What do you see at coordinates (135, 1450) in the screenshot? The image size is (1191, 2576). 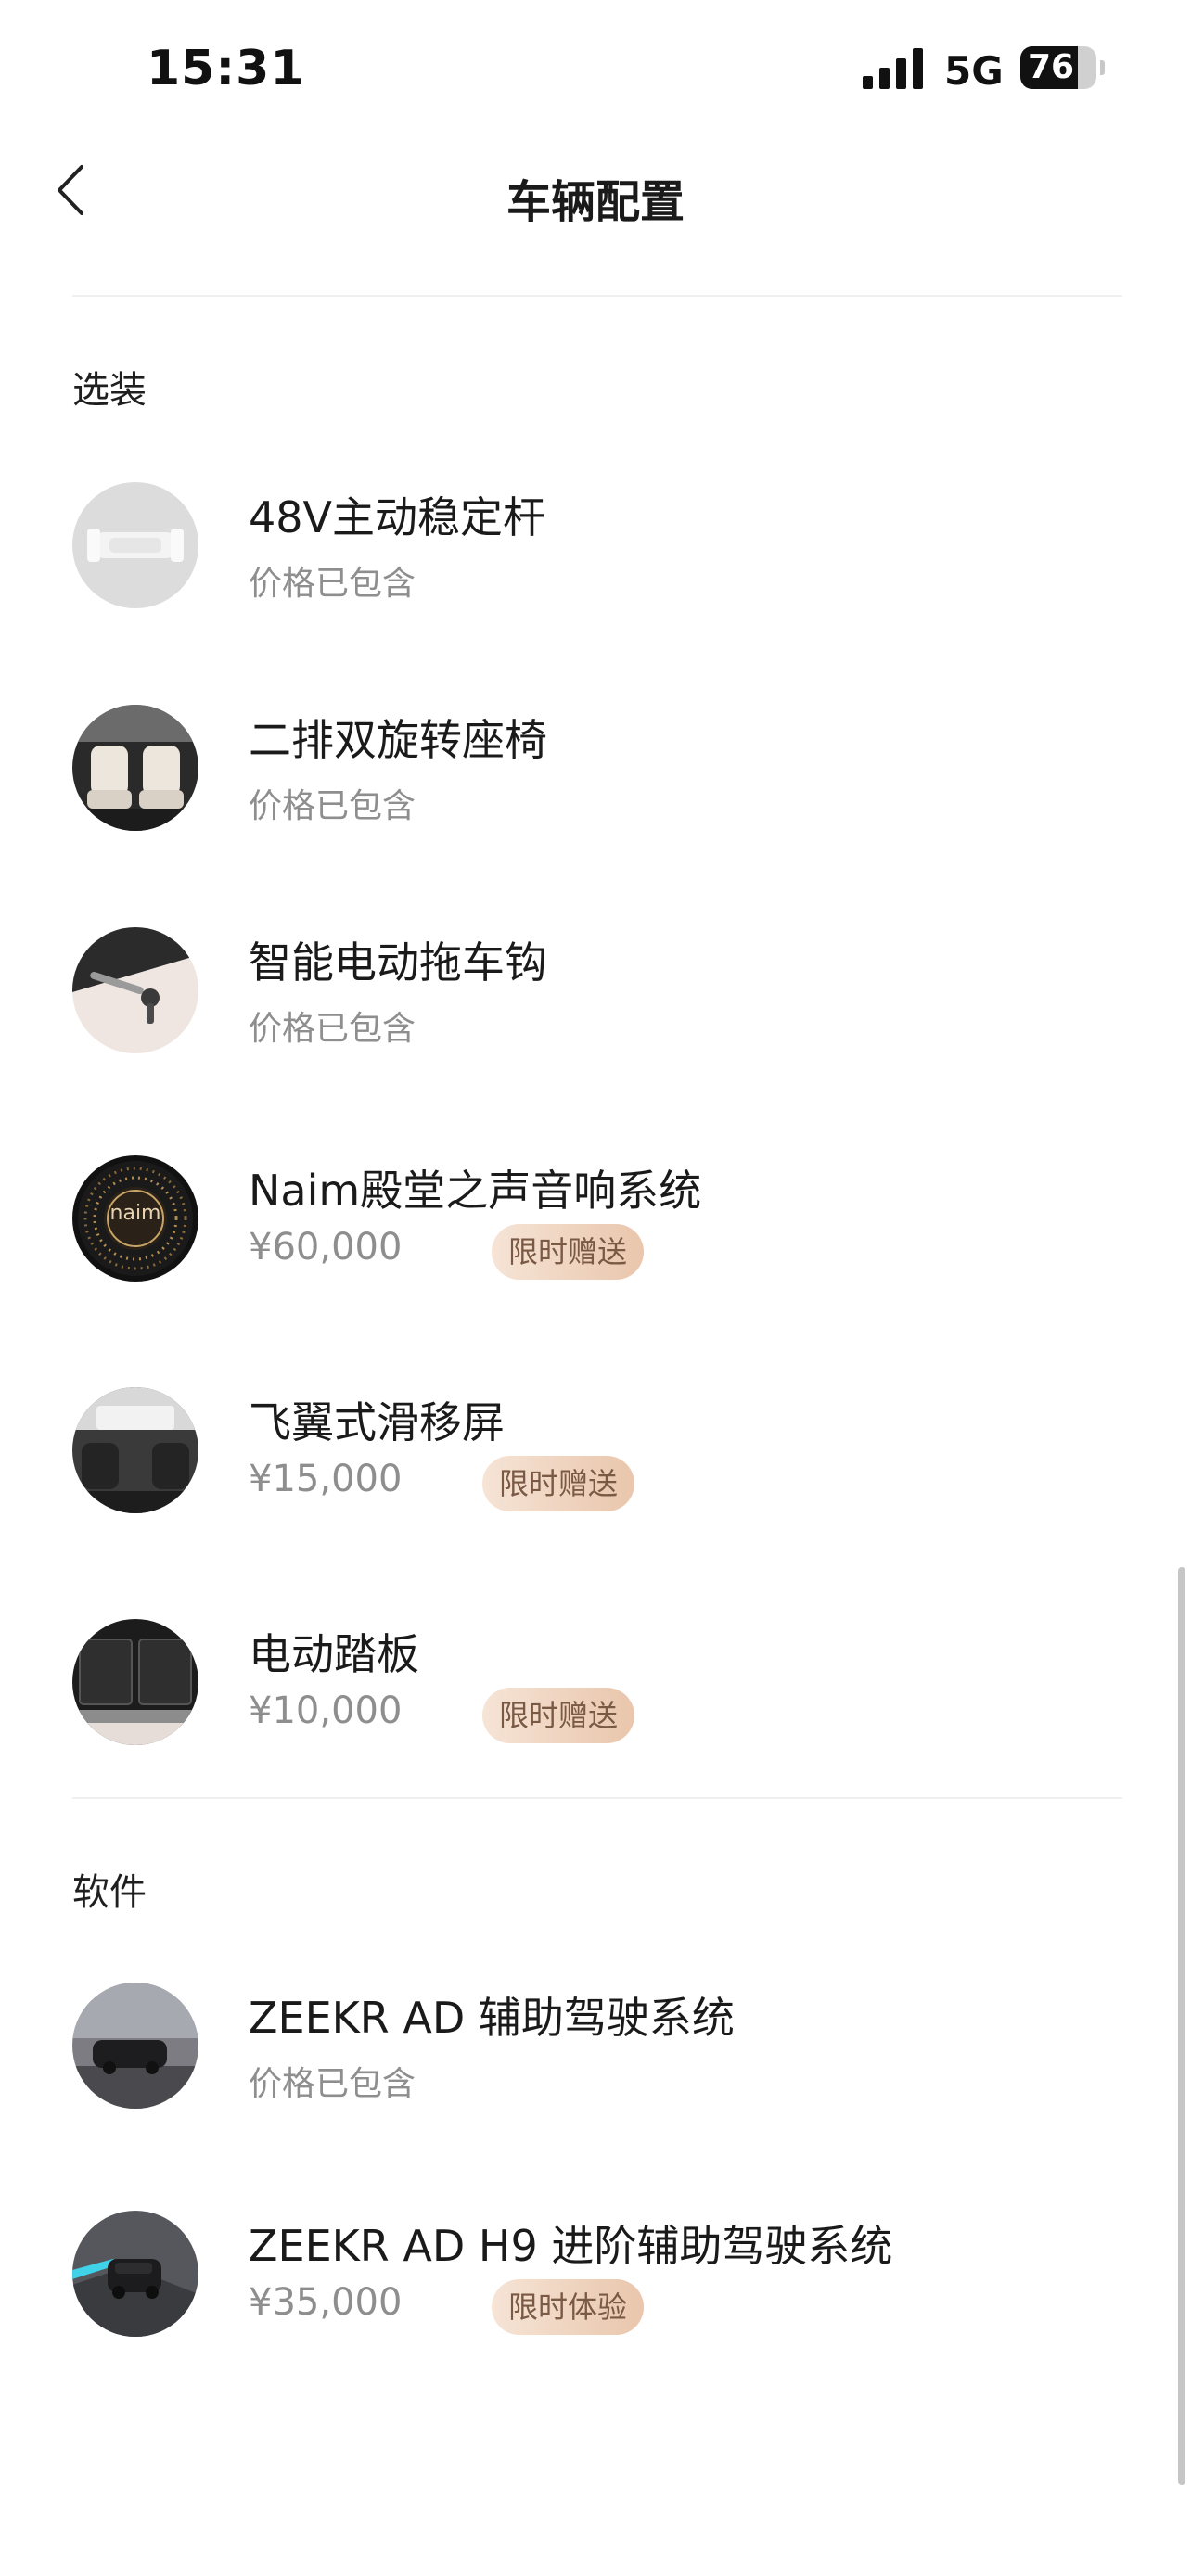 I see `sliding-screen-image` at bounding box center [135, 1450].